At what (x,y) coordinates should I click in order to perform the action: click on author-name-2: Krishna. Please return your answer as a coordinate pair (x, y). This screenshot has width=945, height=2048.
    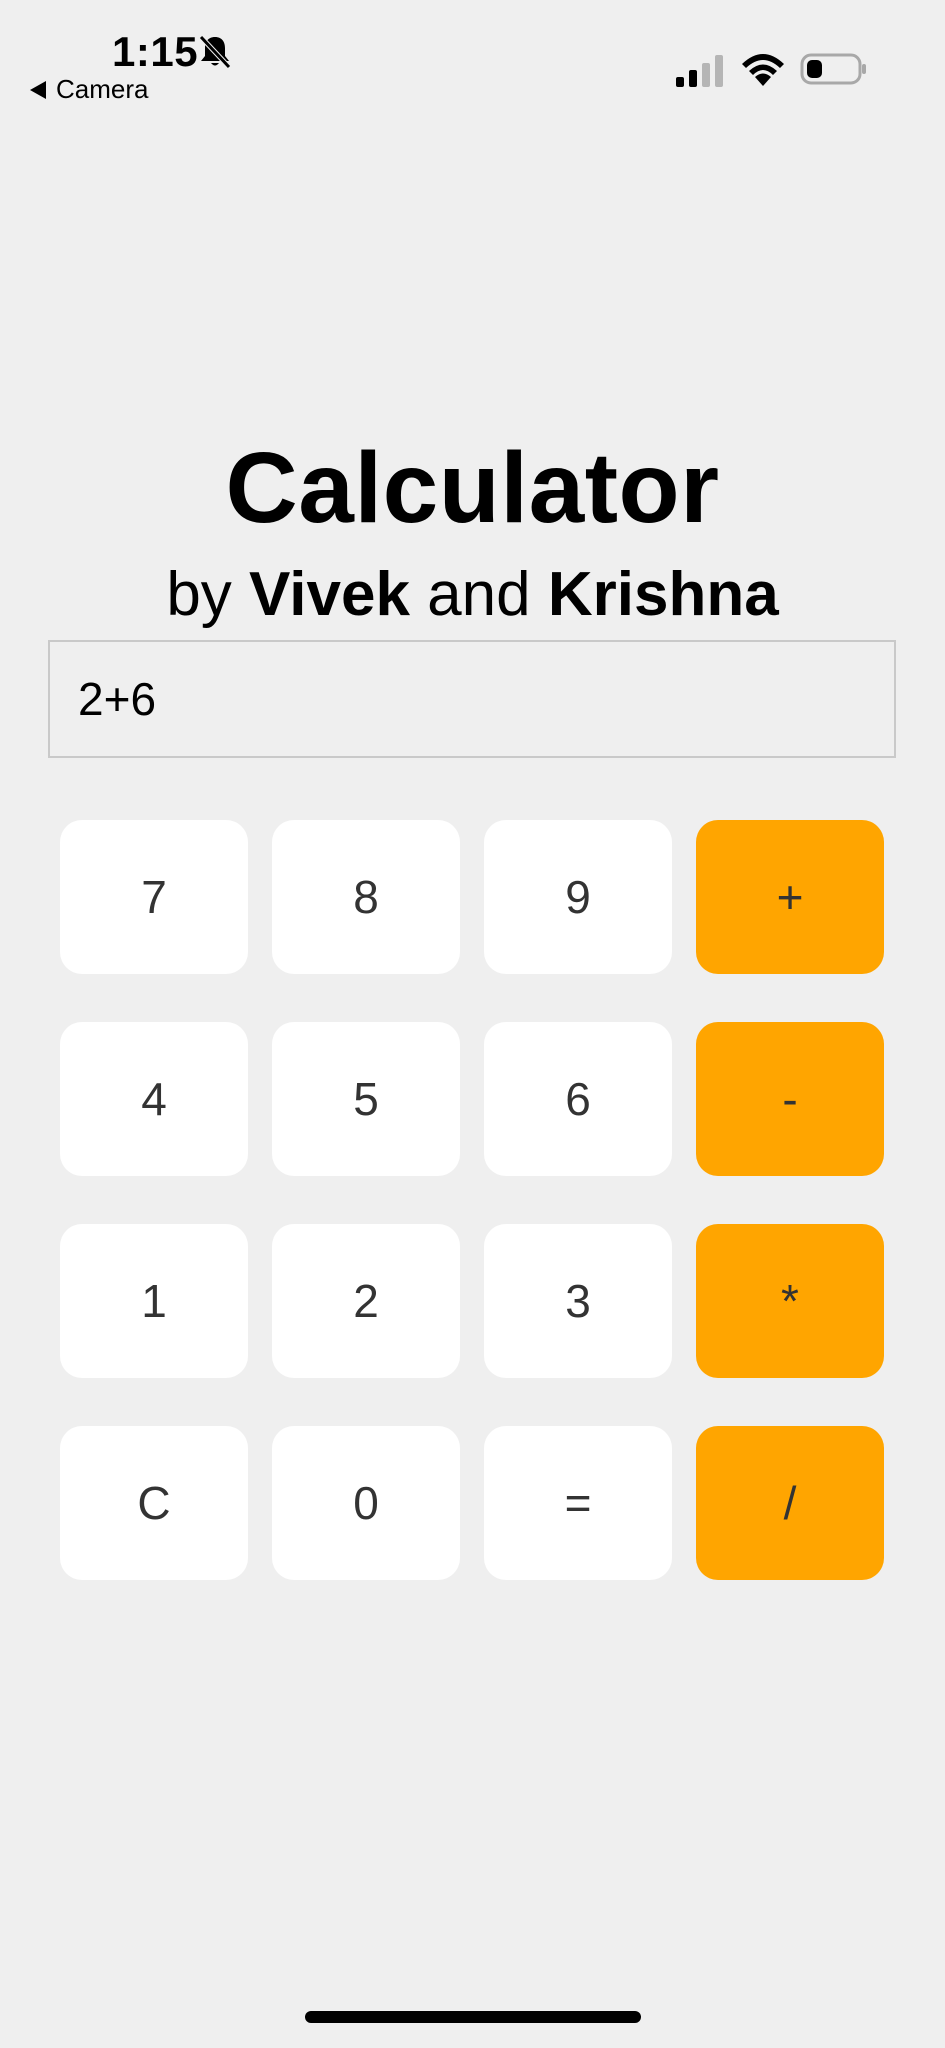
    Looking at the image, I should click on (663, 594).